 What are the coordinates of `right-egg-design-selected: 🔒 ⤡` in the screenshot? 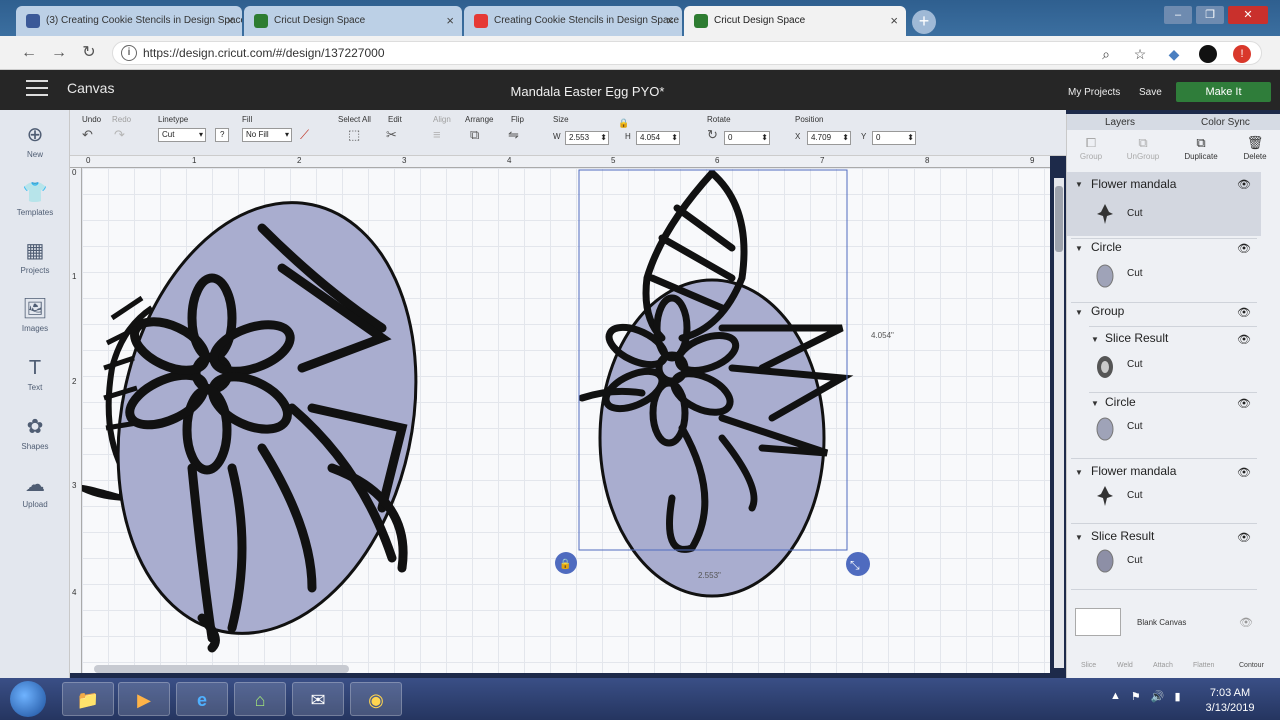 It's located at (712, 383).